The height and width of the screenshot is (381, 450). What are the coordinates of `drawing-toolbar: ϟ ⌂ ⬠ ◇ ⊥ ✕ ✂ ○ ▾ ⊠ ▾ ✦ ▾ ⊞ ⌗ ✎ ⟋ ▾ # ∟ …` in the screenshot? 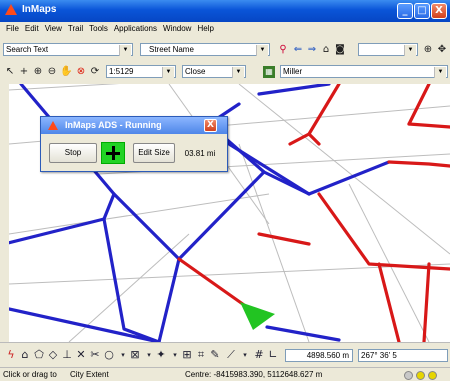 It's located at (225, 355).